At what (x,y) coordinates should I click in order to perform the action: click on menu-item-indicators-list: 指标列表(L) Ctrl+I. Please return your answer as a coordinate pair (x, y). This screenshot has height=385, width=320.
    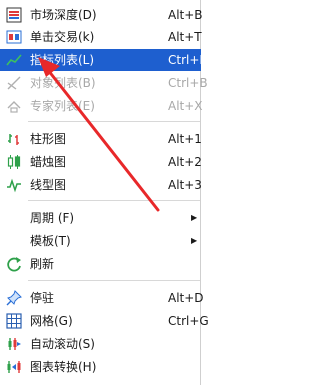
    Looking at the image, I should click on (101, 60).